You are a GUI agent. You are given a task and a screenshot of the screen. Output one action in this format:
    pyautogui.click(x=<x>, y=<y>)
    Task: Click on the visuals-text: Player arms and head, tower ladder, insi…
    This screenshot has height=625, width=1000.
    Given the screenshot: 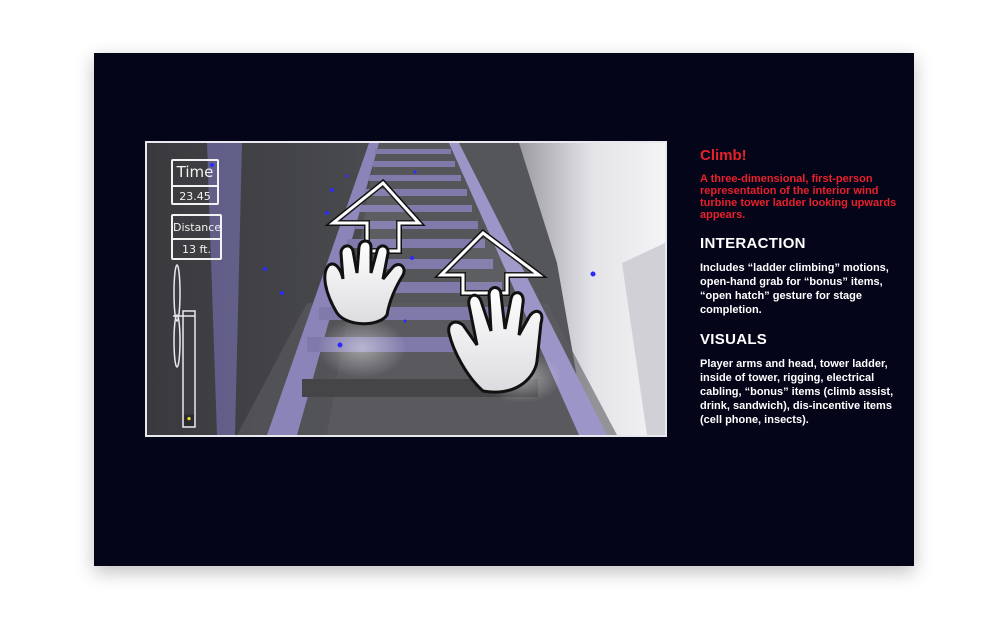 What is the action you would take?
    pyautogui.click(x=797, y=392)
    